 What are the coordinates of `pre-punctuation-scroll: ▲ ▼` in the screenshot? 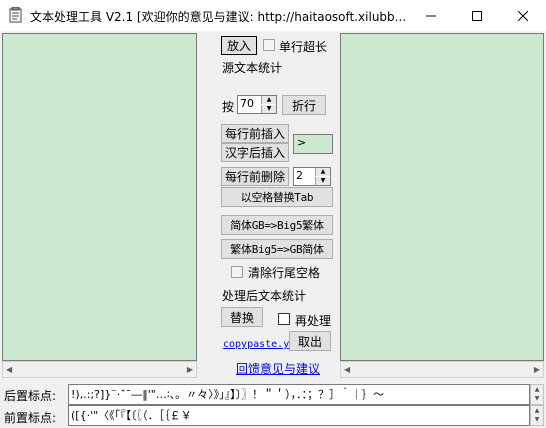 It's located at (537, 415).